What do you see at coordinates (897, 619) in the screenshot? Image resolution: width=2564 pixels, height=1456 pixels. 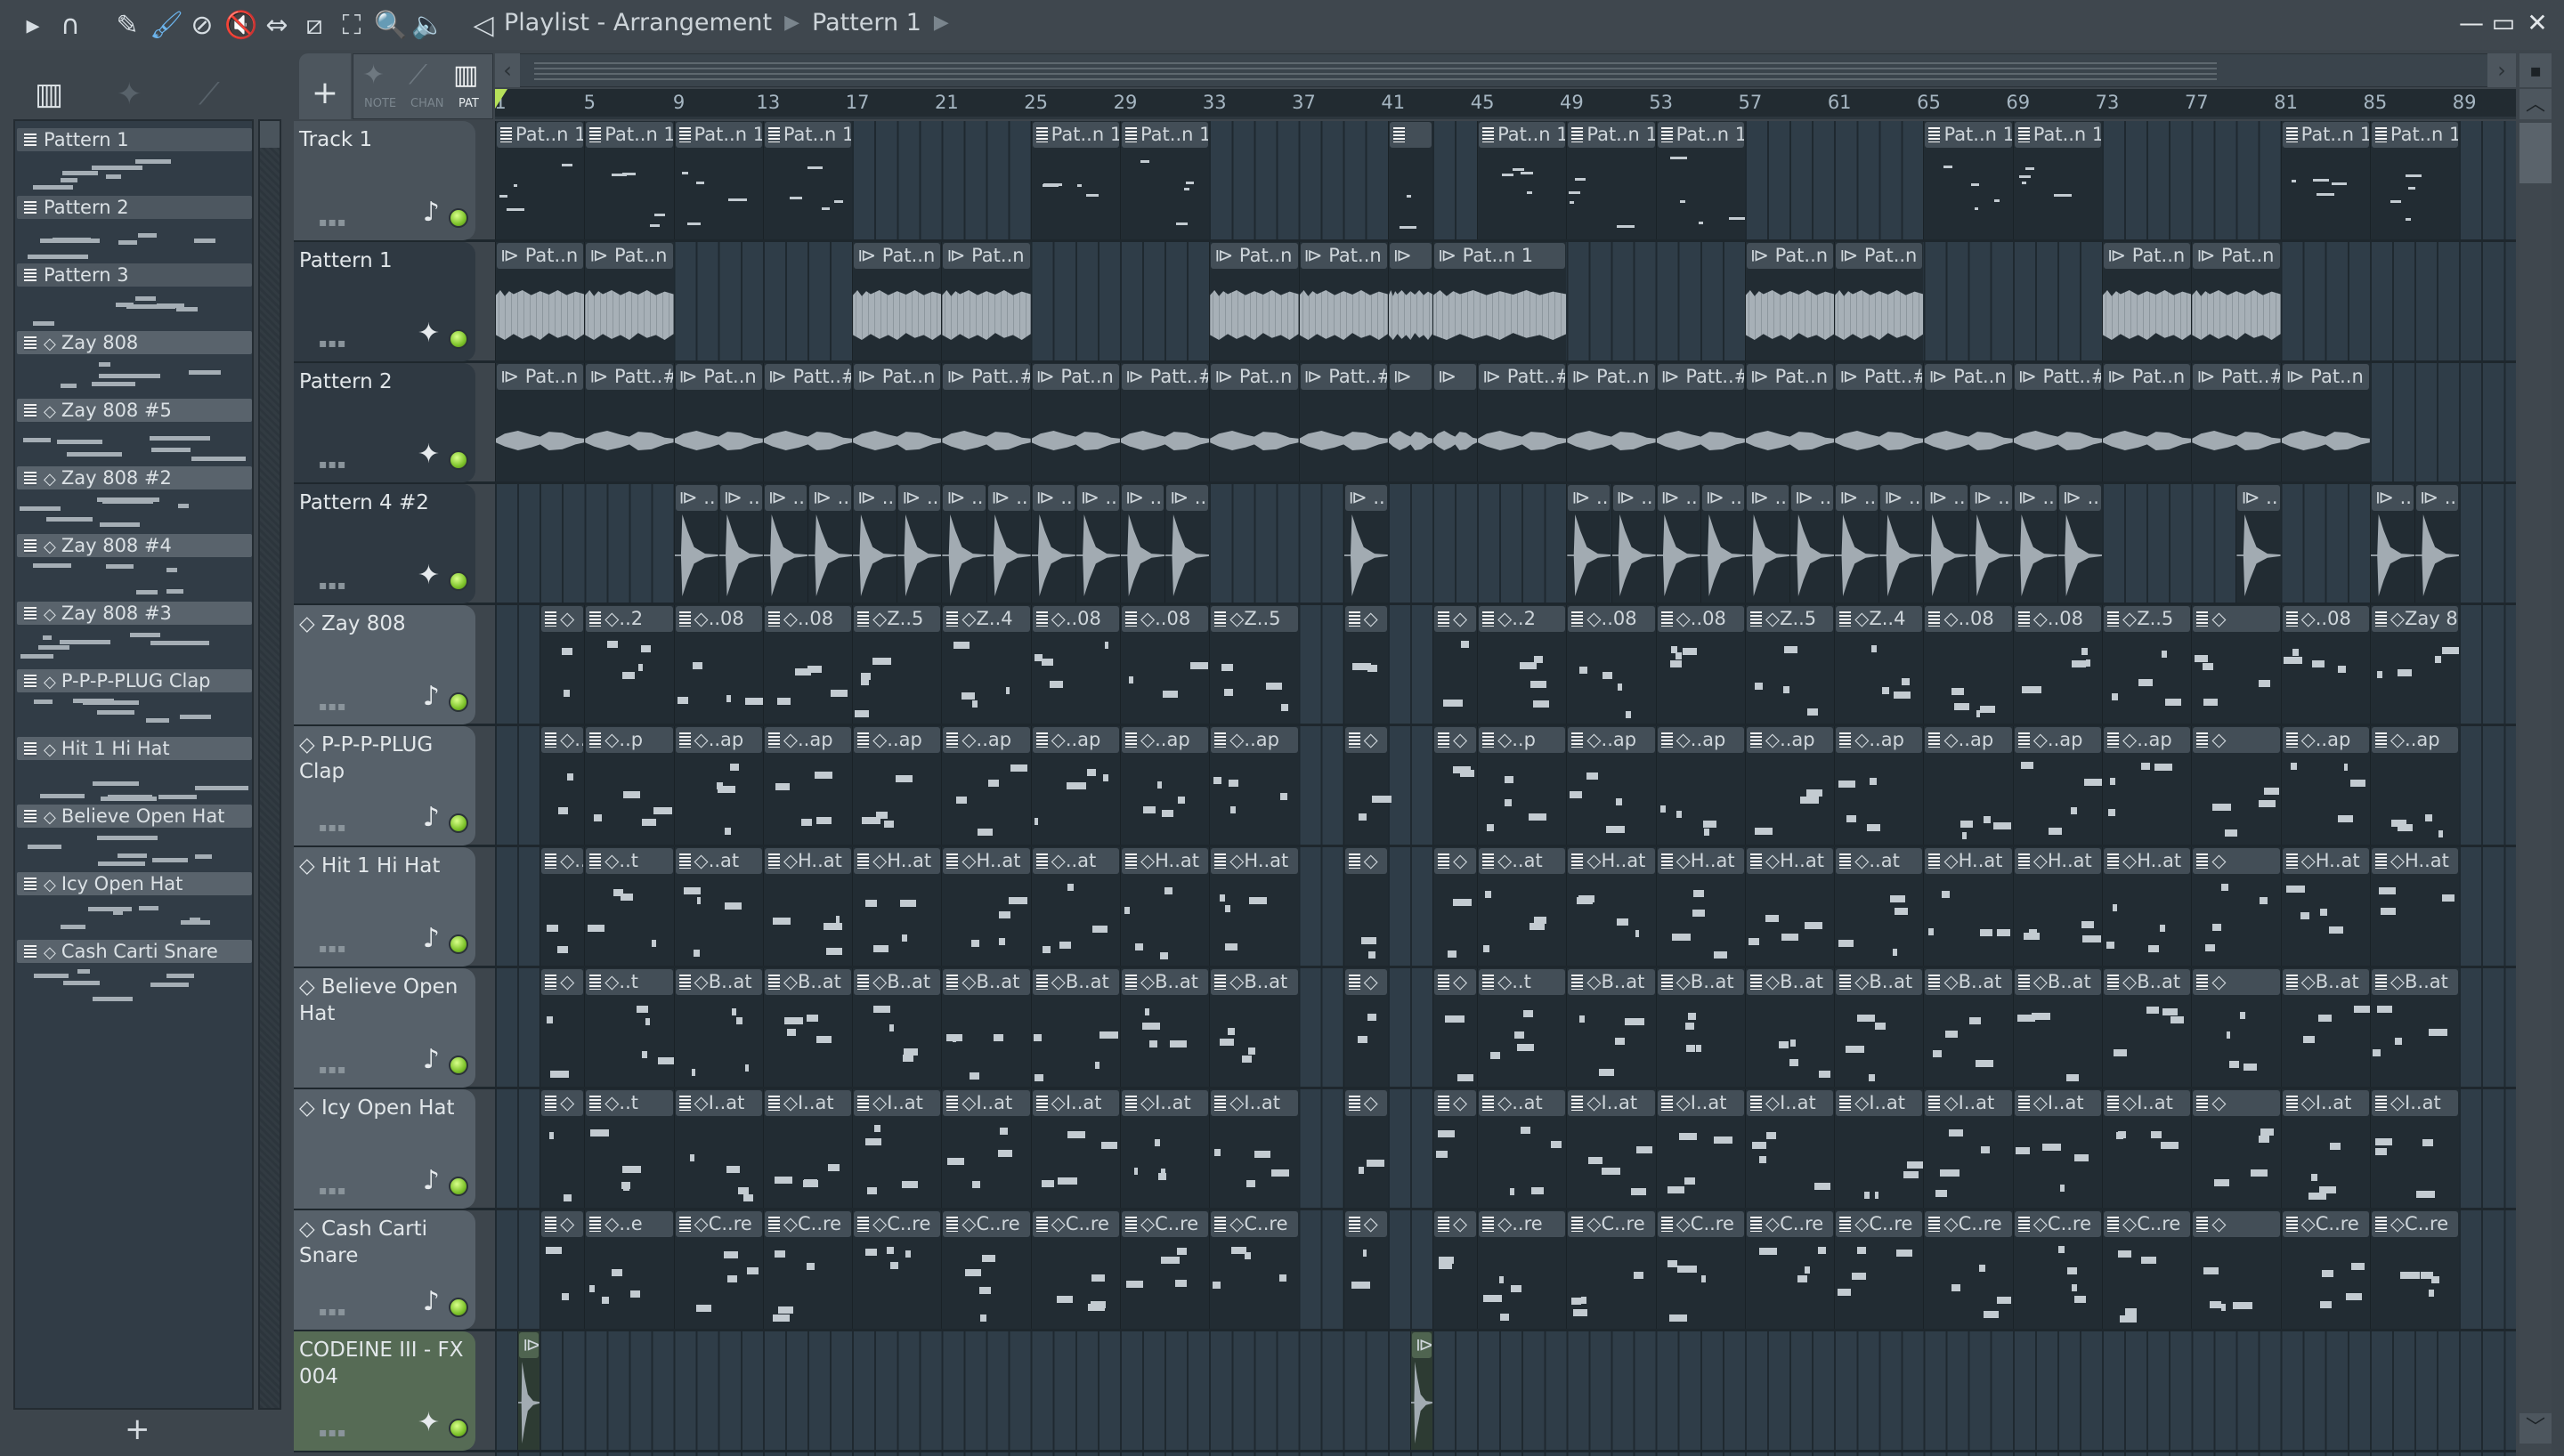 I see `clip-header: ◇Z..5` at bounding box center [897, 619].